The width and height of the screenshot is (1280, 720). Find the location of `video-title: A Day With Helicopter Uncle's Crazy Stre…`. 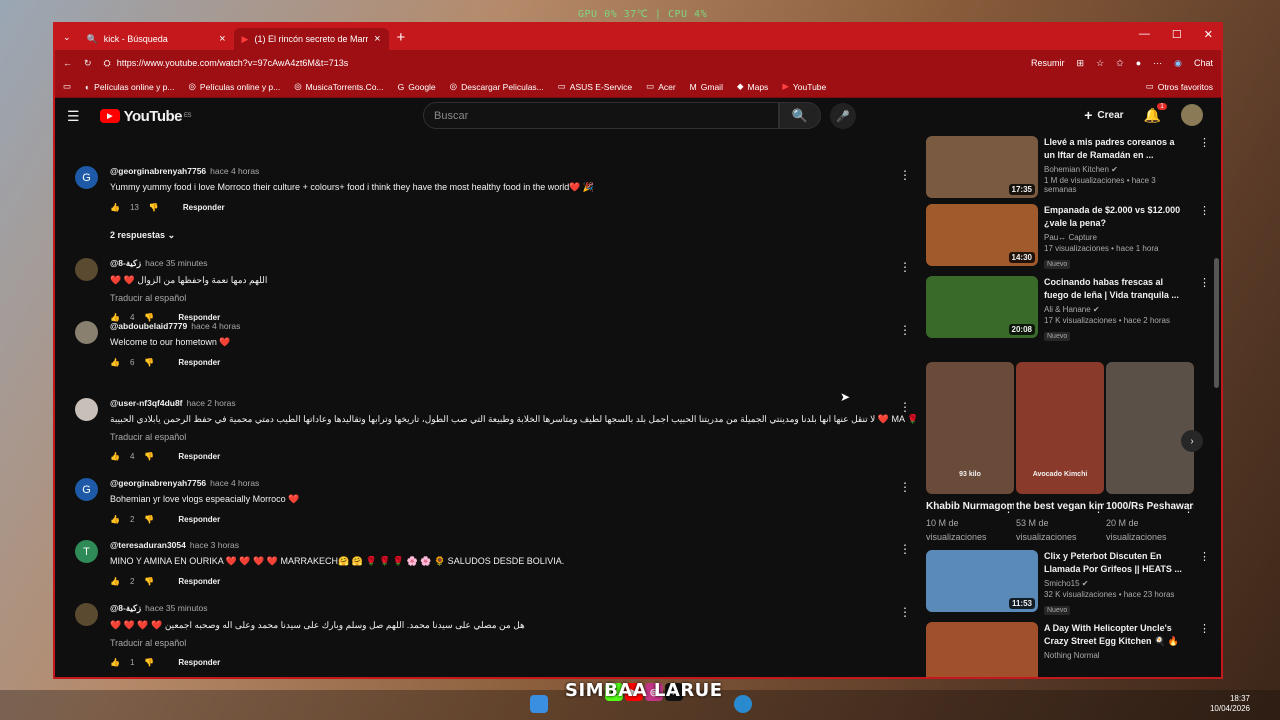

video-title: A Day With Helicopter Uncle's Crazy Stre… is located at coordinates (1114, 635).